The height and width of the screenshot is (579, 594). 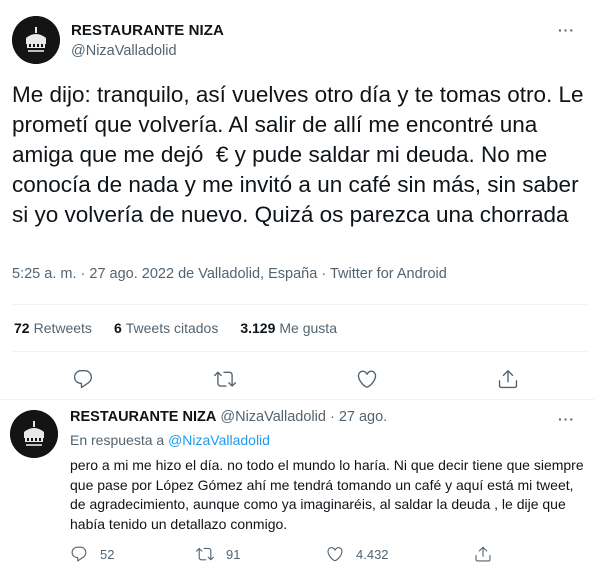 I want to click on reply-count: 52, so click(x=107, y=554).